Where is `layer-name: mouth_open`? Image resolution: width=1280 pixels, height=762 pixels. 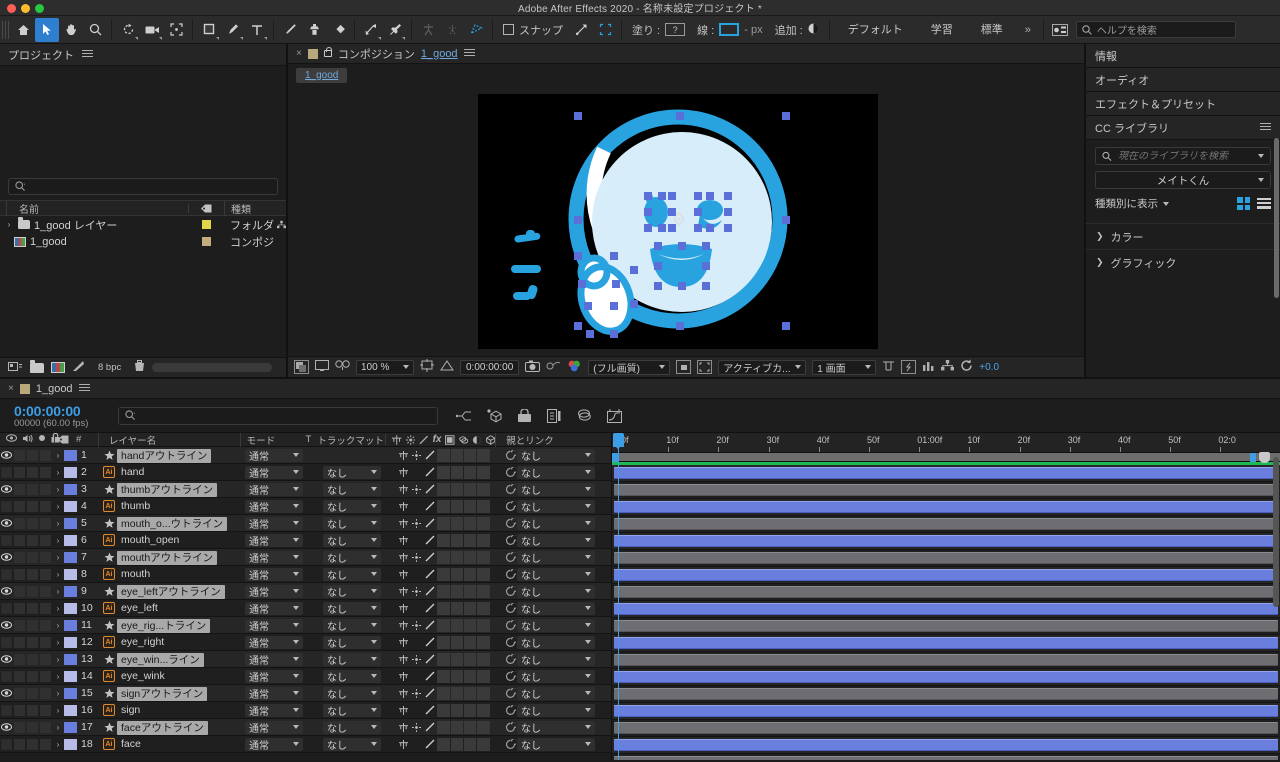 layer-name: mouth_open is located at coordinates (150, 540).